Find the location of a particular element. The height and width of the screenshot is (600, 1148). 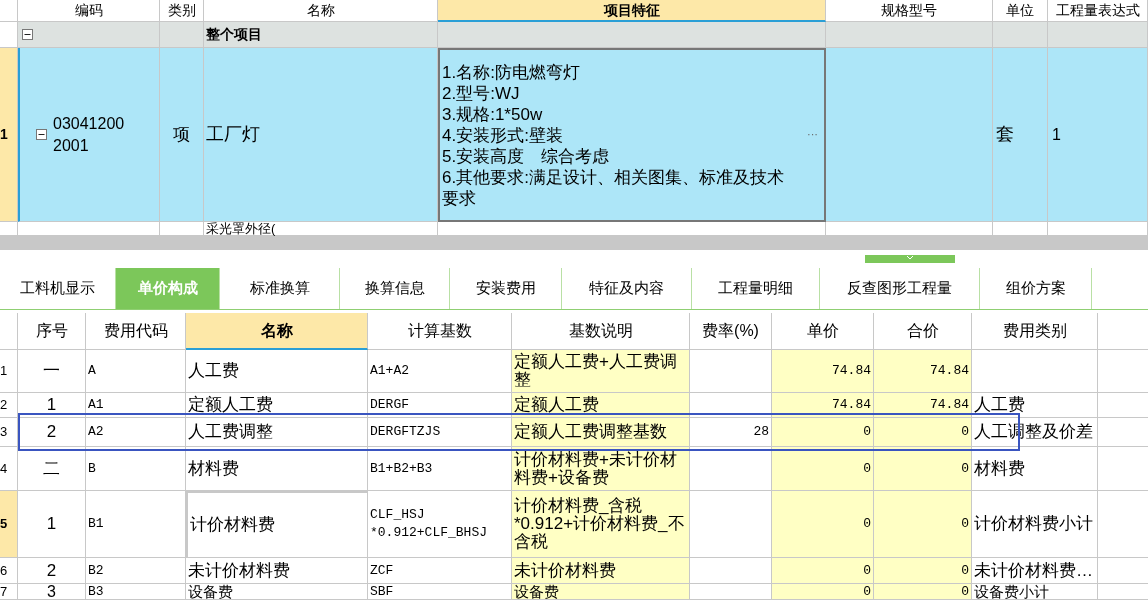

table-cell: A1+A2 is located at coordinates (440, 371).